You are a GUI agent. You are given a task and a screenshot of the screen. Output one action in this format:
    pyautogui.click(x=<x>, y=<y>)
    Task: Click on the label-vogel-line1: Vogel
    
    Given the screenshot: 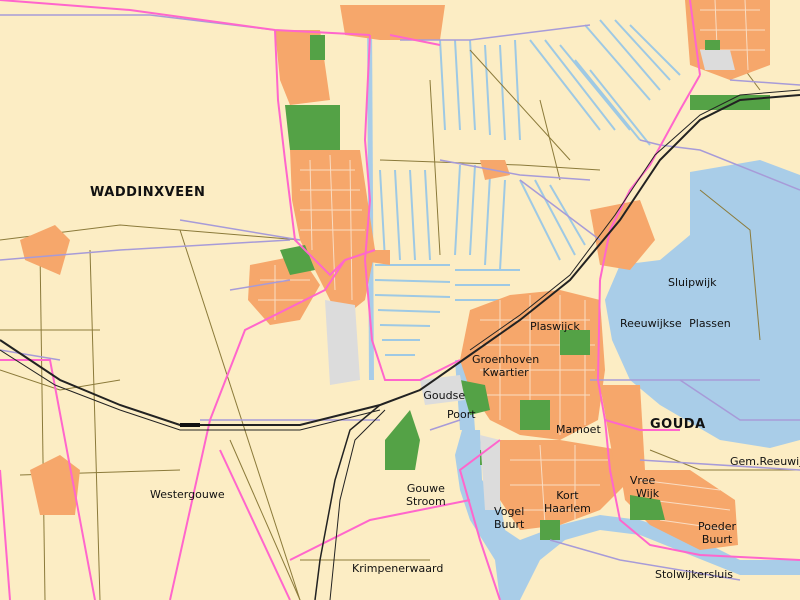 What is the action you would take?
    pyautogui.click(x=509, y=511)
    